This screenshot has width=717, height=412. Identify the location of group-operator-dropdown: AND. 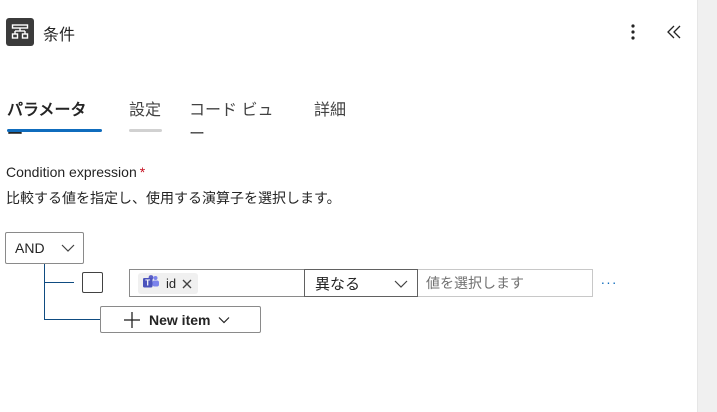
(44, 248).